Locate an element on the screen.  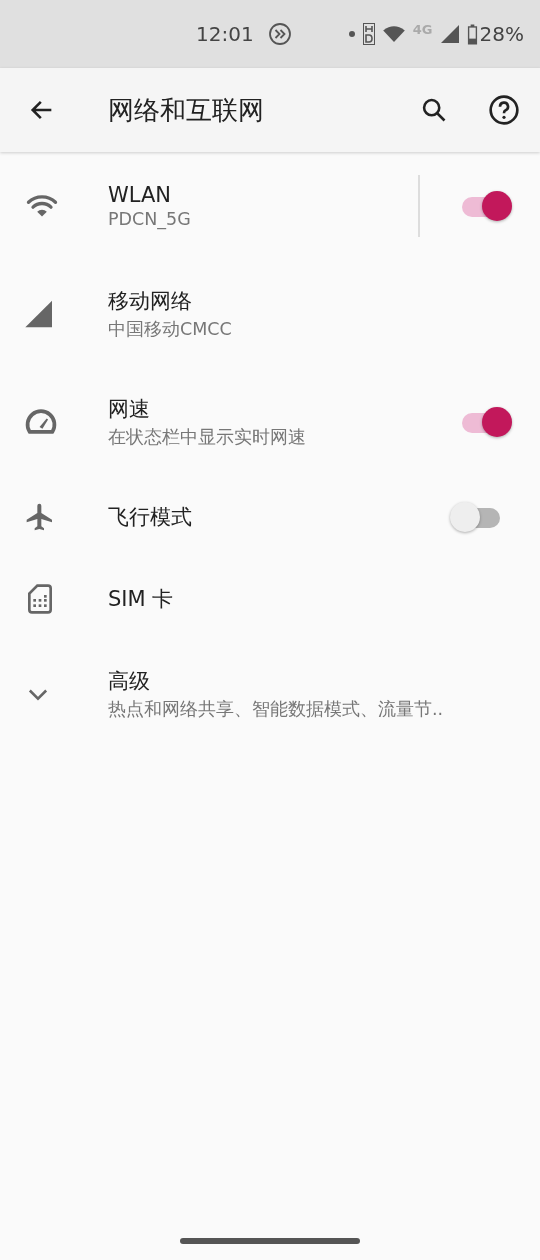
hd-icon is located at coordinates (368, 34).